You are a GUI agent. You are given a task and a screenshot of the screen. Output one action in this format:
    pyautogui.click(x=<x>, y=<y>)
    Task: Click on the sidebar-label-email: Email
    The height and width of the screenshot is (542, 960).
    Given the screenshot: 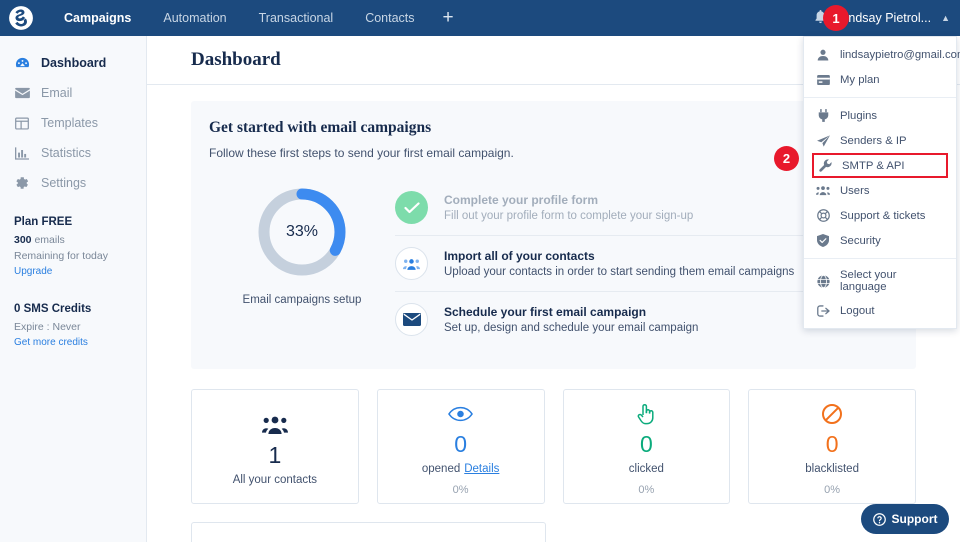 What is the action you would take?
    pyautogui.click(x=57, y=93)
    